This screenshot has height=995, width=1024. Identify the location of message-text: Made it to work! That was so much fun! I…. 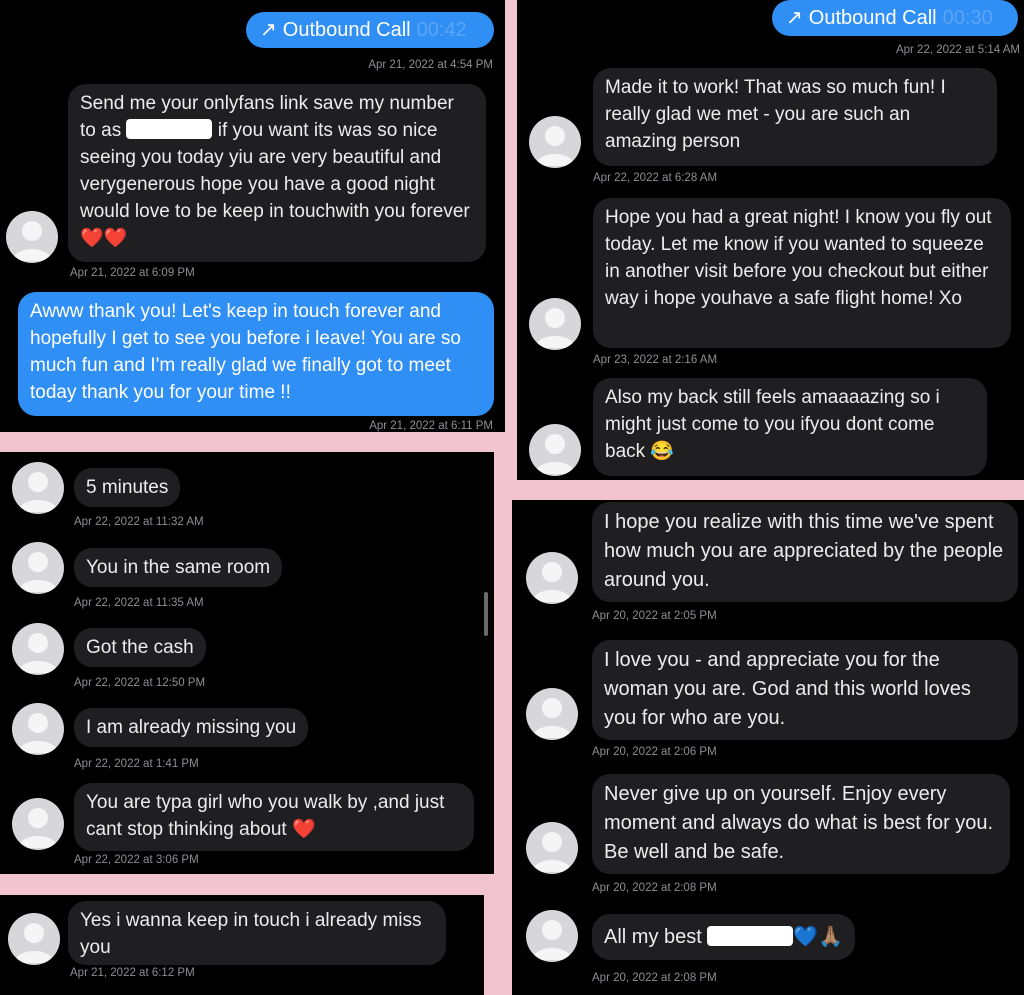
(775, 114).